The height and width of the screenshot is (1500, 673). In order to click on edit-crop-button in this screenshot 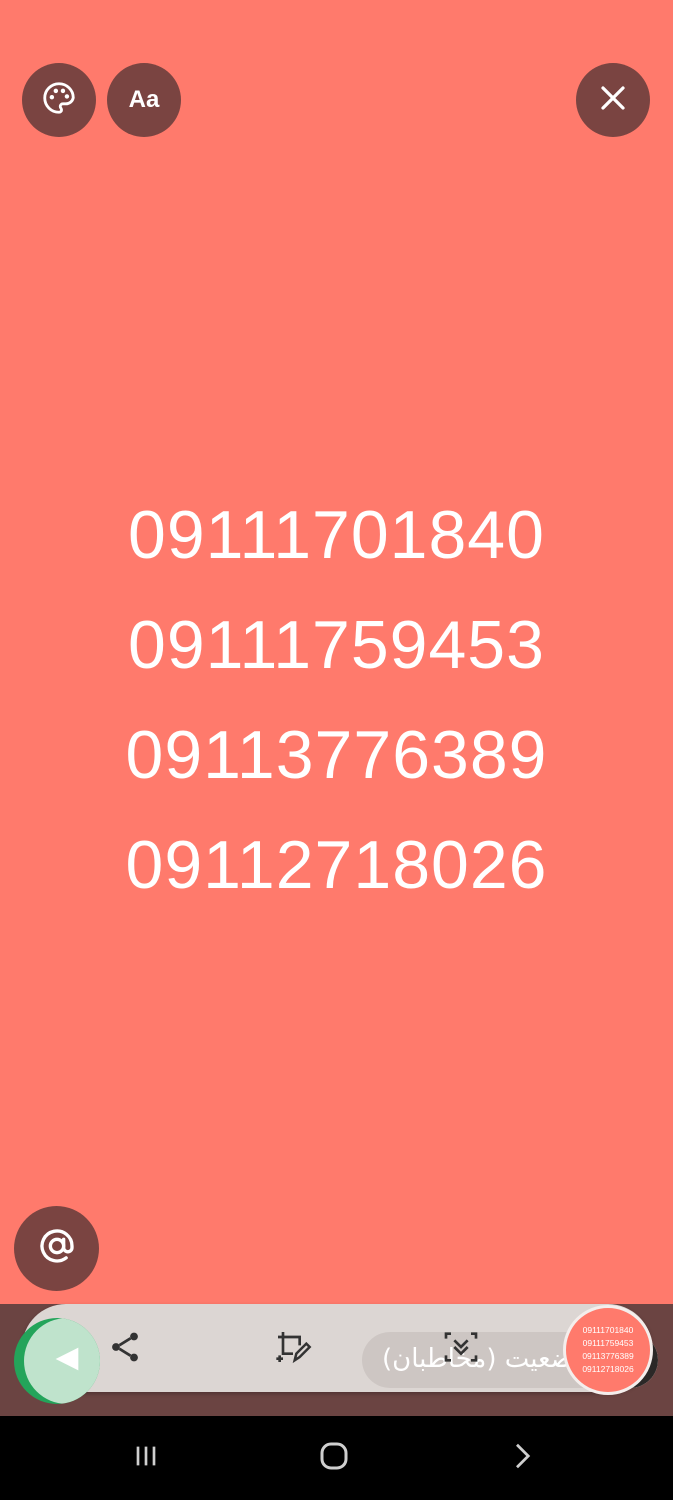, I will do `click(293, 1349)`.